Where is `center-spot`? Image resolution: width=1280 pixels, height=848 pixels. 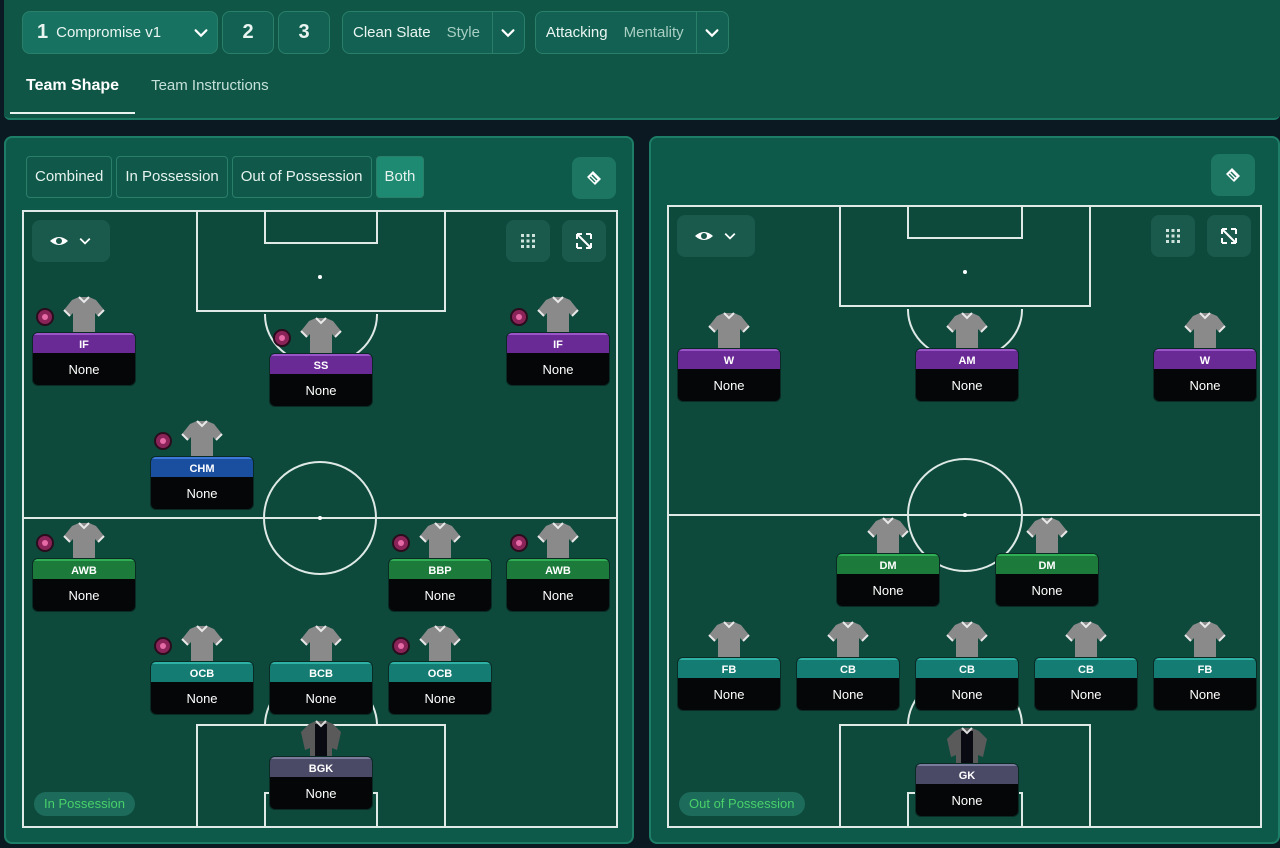
center-spot is located at coordinates (320, 518).